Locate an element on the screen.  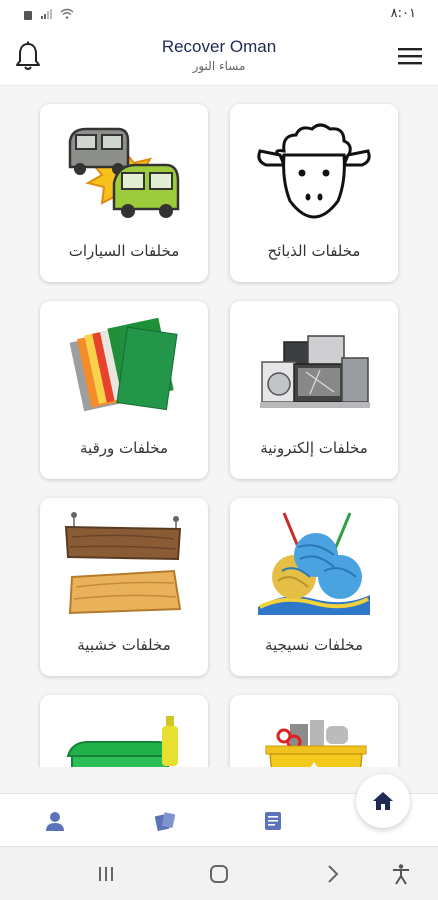
paper-icon is located at coordinates (123, 365).